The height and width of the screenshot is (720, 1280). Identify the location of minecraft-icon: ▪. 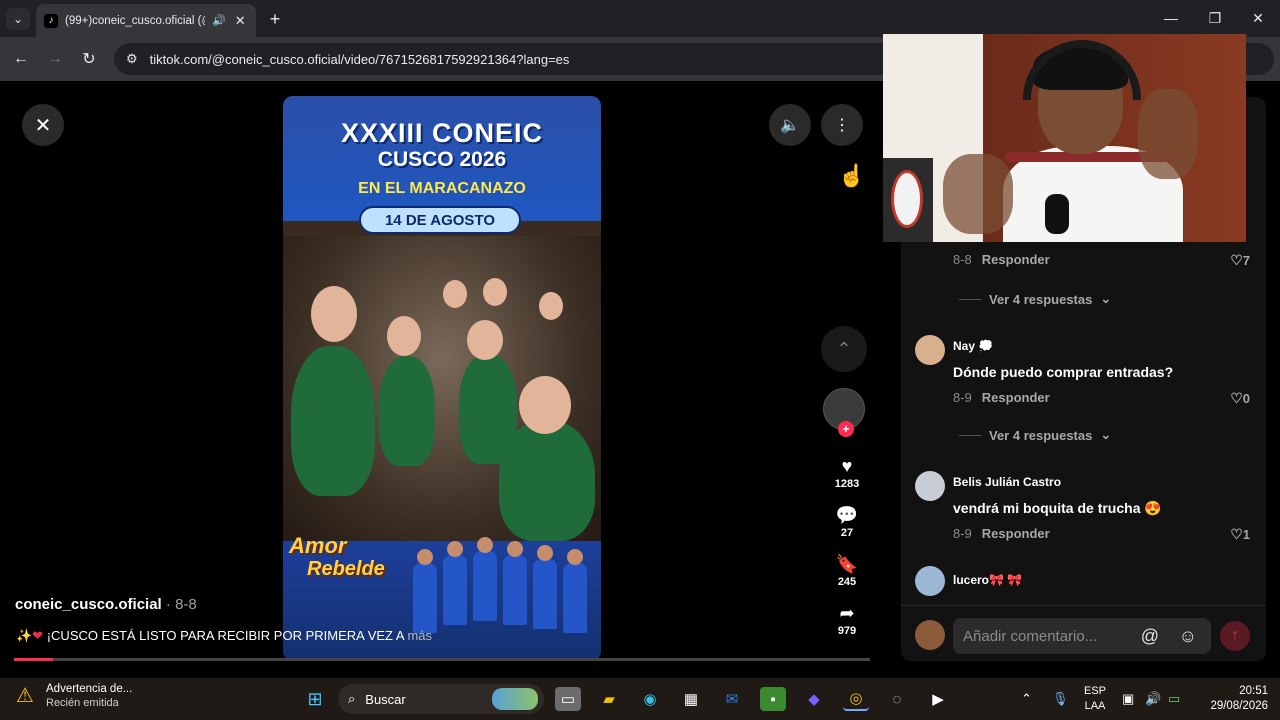
(773, 699).